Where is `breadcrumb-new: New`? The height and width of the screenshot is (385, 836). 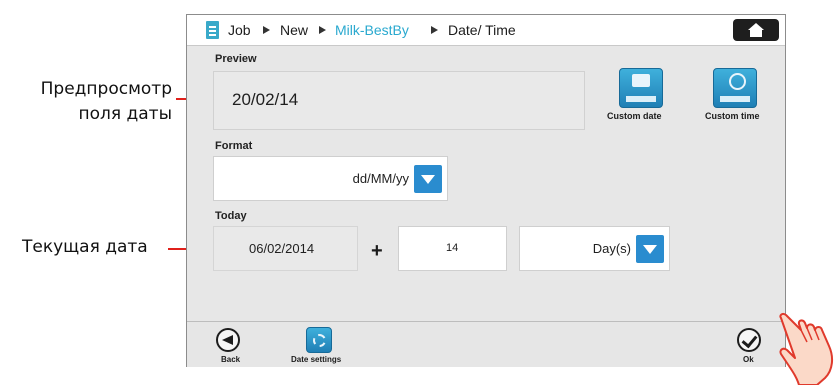 breadcrumb-new: New is located at coordinates (294, 30).